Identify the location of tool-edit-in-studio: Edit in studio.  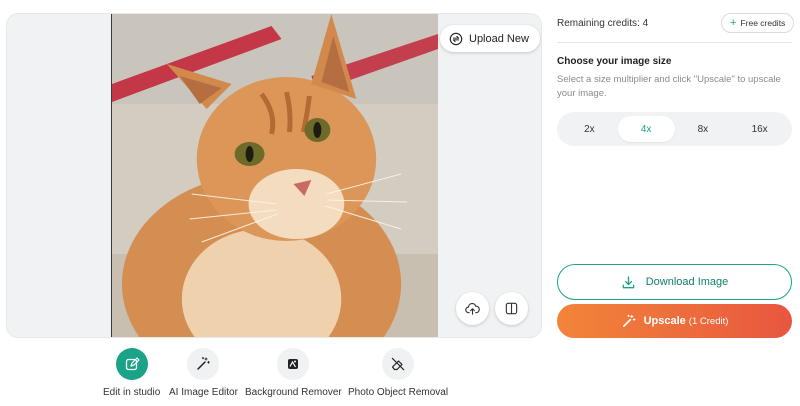
(131, 373).